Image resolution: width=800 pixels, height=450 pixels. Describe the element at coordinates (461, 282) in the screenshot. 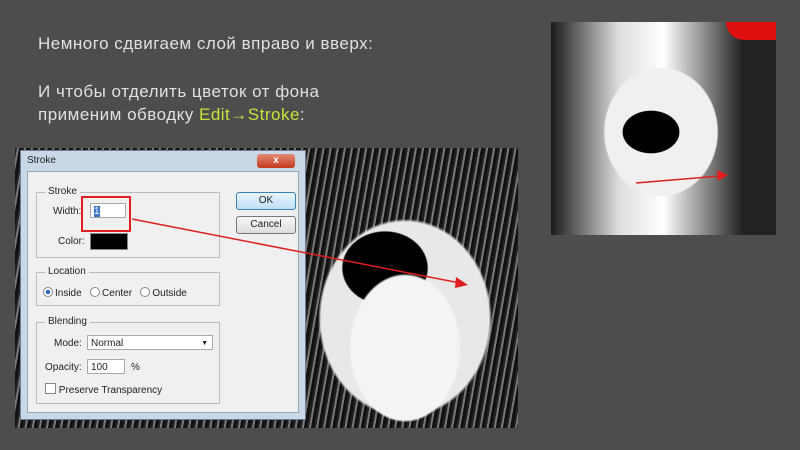

I see `arrow-head-main` at that location.